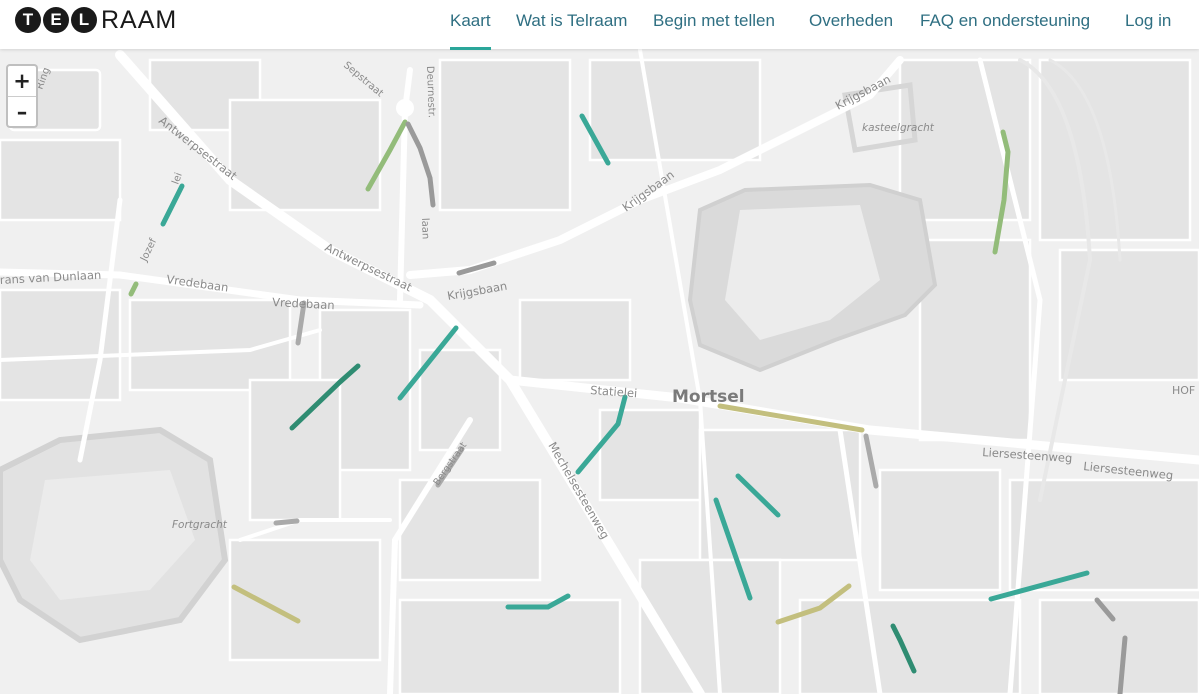 The height and width of the screenshot is (694, 1199). I want to click on telraam-logo: T E L RAAM, so click(96, 20).